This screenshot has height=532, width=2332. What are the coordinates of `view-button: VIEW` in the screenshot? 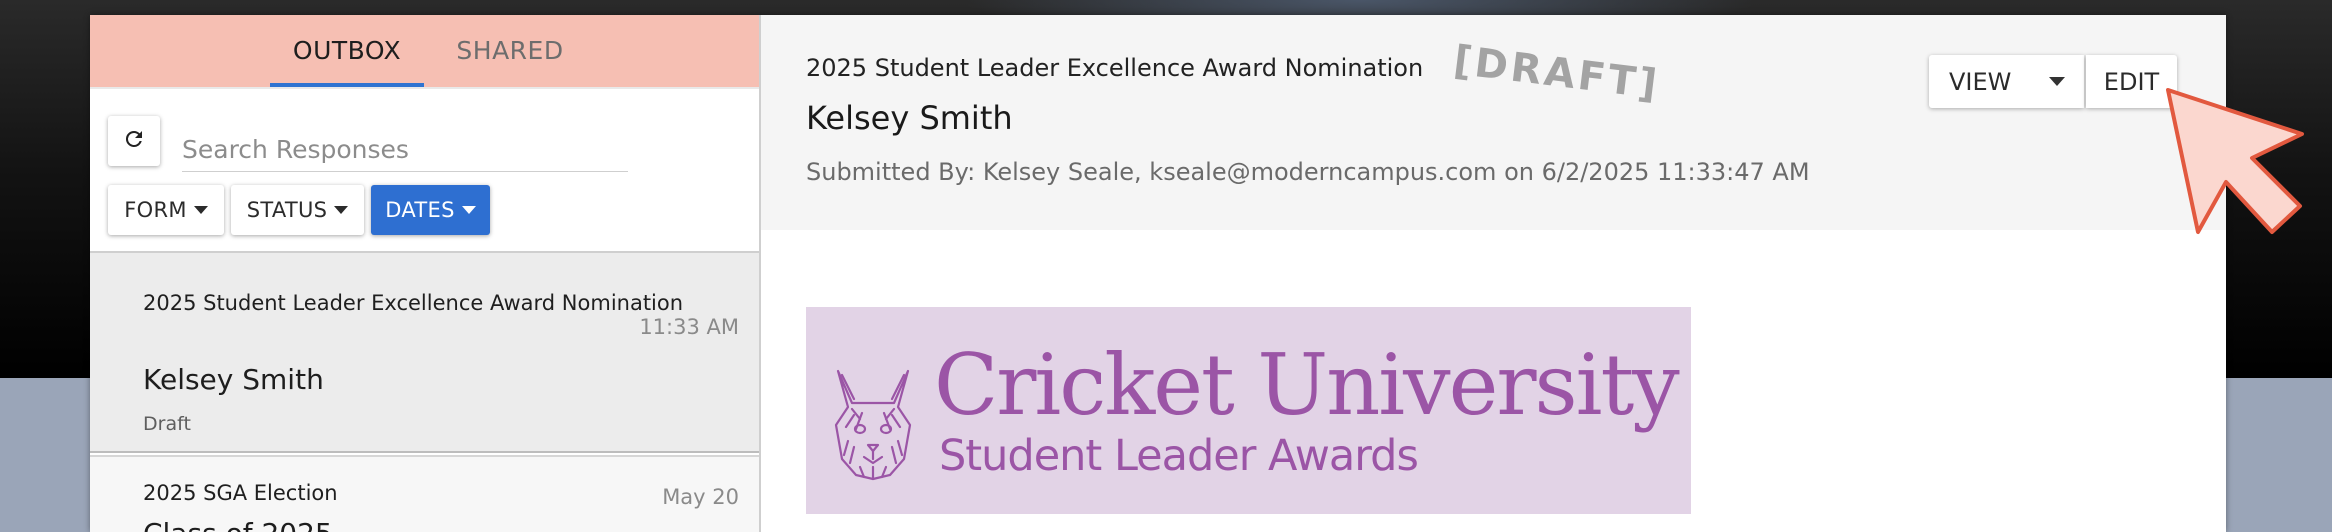 It's located at (2006, 81).